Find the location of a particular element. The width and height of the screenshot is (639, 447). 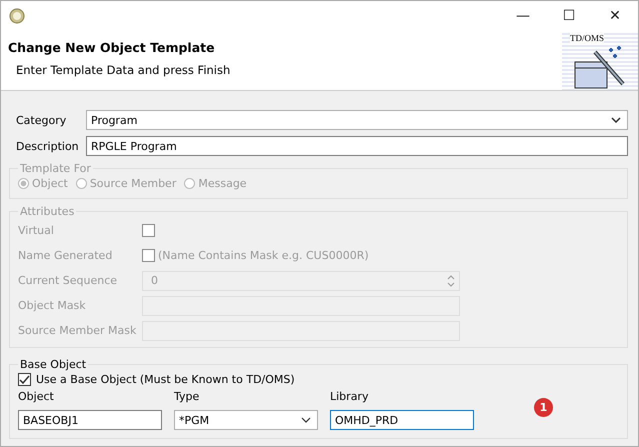

type-dropdown: *PGM is located at coordinates (246, 420).